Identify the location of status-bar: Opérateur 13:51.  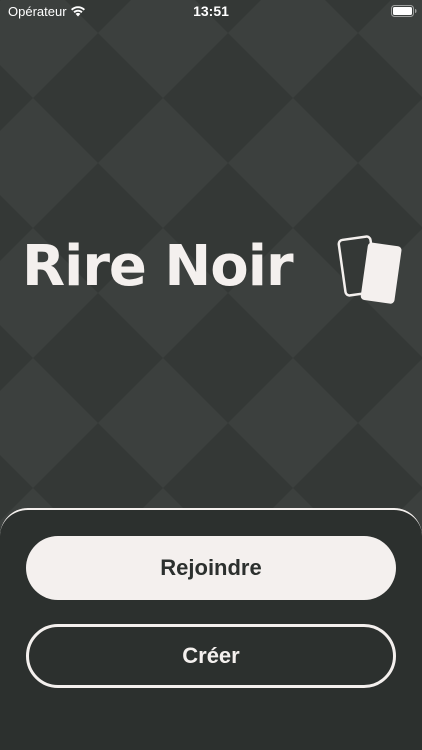
(211, 12).